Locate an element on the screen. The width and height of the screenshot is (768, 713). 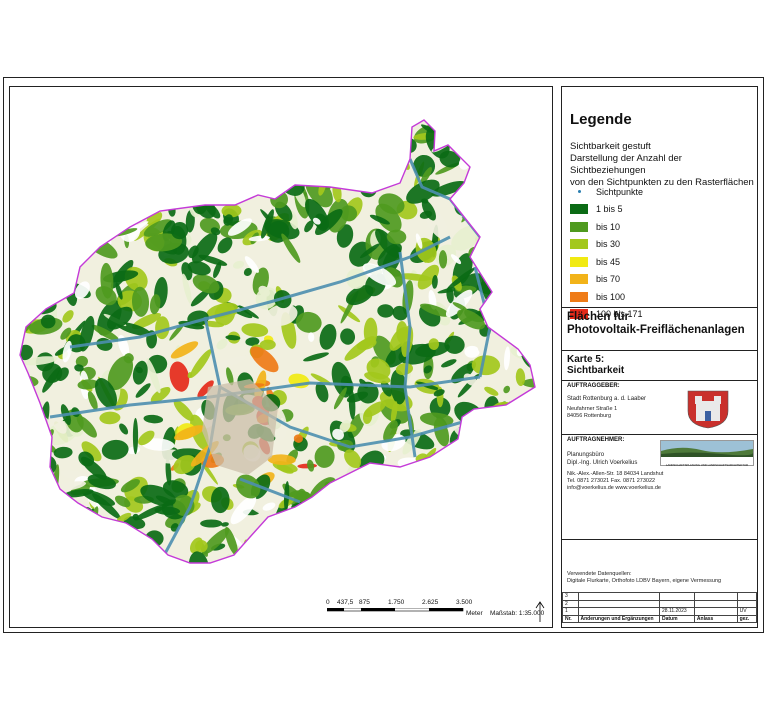
map-sheet-title: Karte 5: Sichtbarkeit is located at coordinates (659, 365).